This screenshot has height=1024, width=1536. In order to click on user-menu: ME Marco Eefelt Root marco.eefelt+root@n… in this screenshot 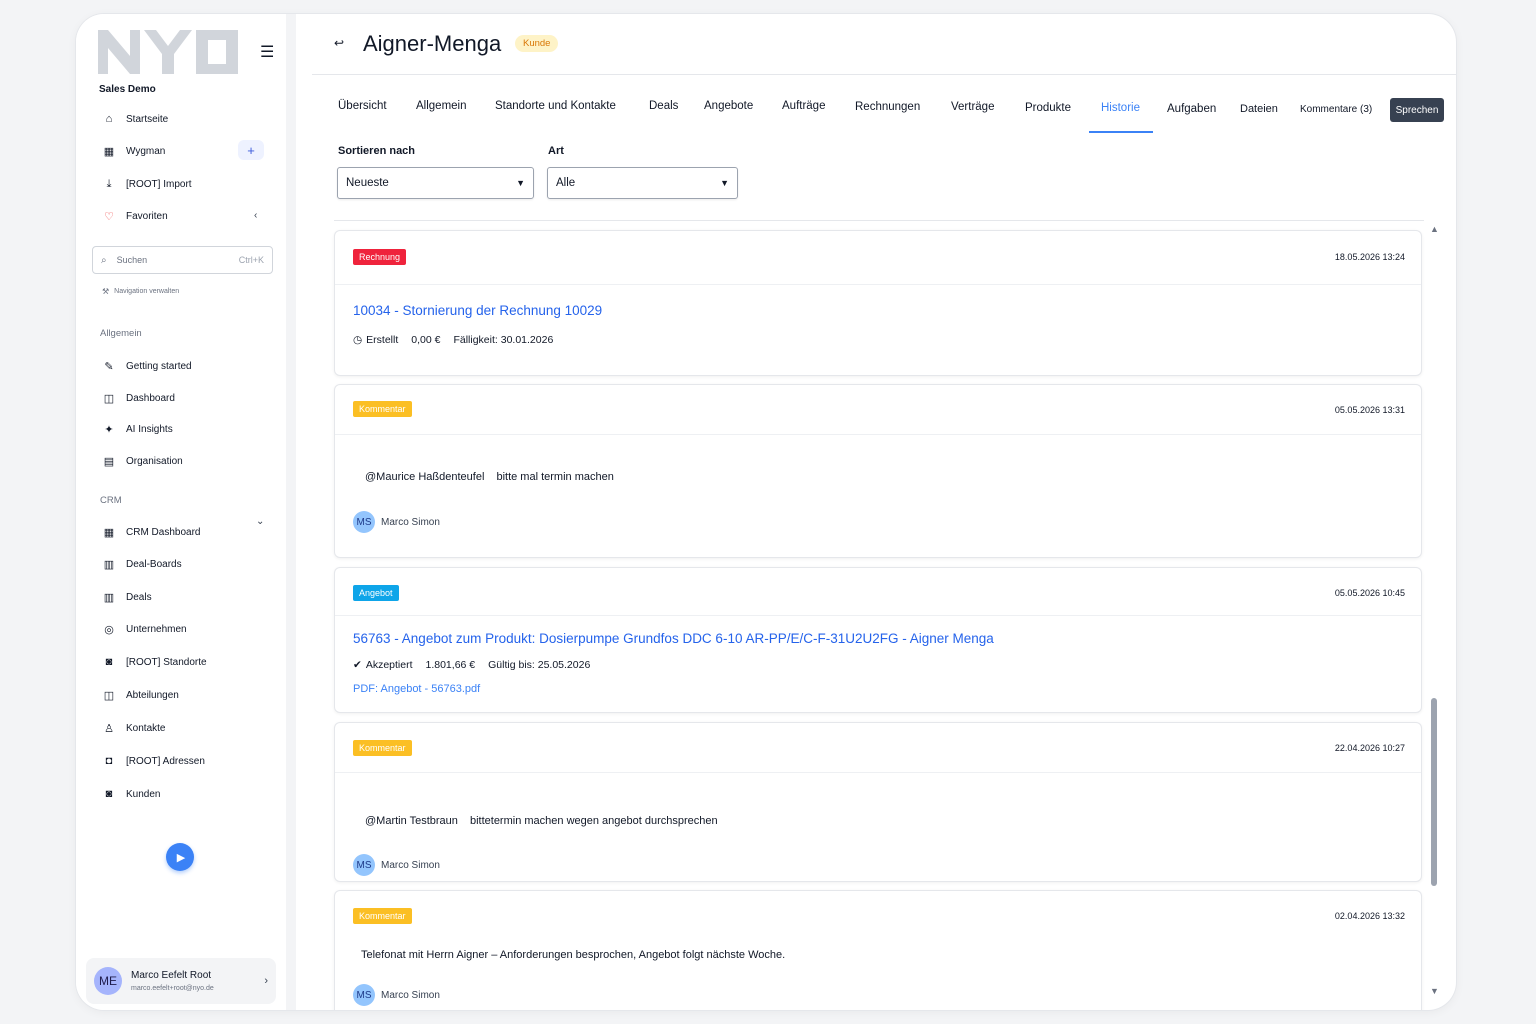, I will do `click(181, 981)`.